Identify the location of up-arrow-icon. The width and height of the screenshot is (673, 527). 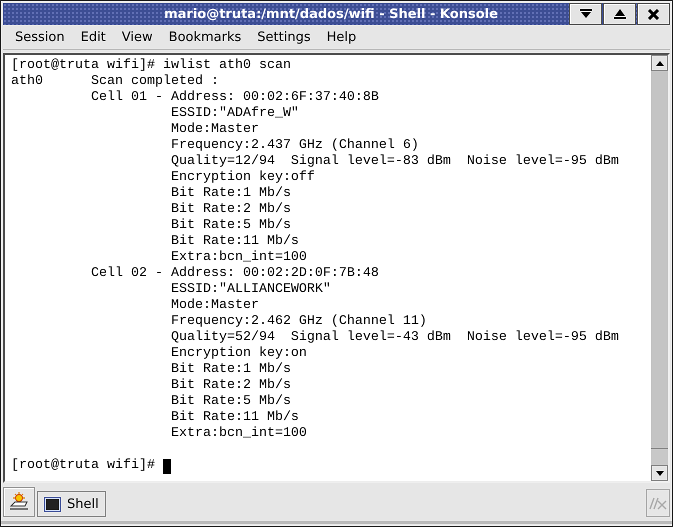
(660, 63).